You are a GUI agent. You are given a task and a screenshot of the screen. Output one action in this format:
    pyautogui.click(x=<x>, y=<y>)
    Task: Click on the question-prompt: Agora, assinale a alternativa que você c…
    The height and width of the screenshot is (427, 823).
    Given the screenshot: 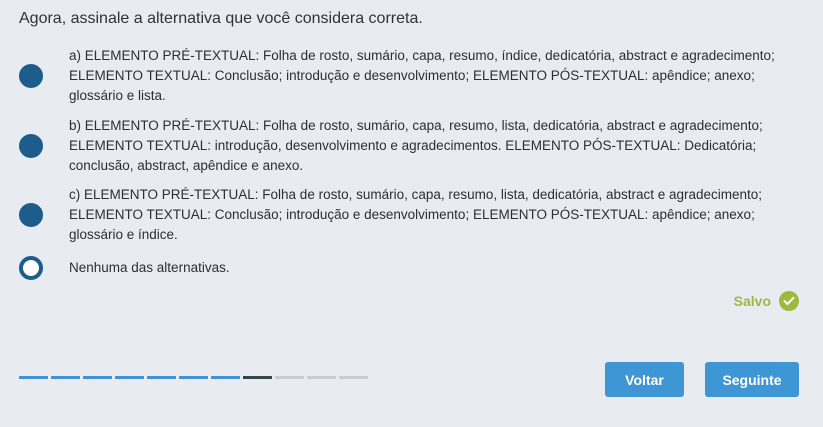 What is the action you would take?
    pyautogui.click(x=221, y=18)
    